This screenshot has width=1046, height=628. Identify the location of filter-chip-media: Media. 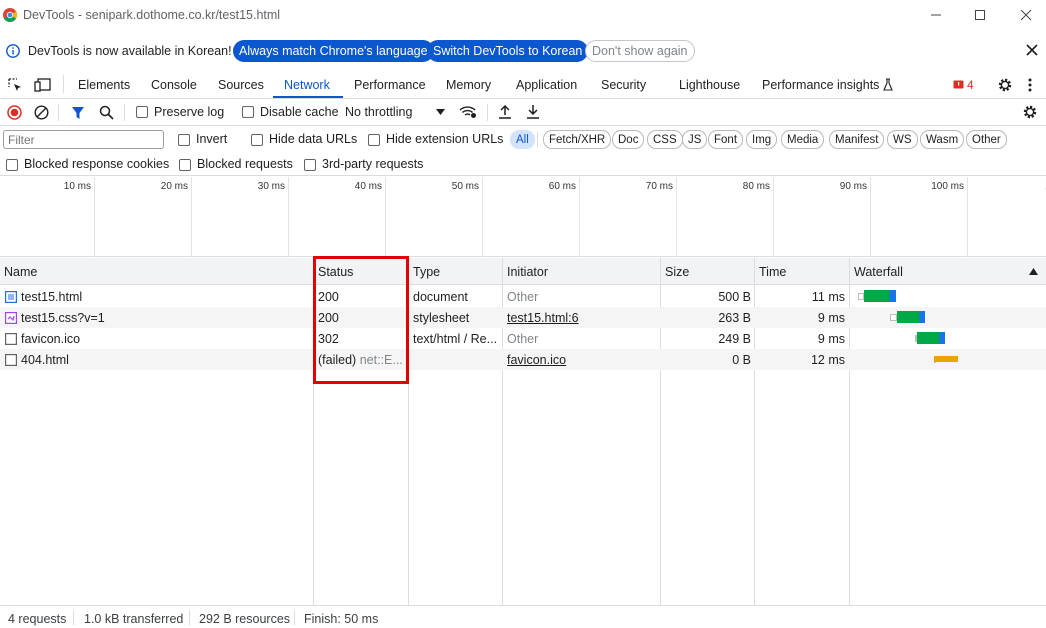
(803, 139).